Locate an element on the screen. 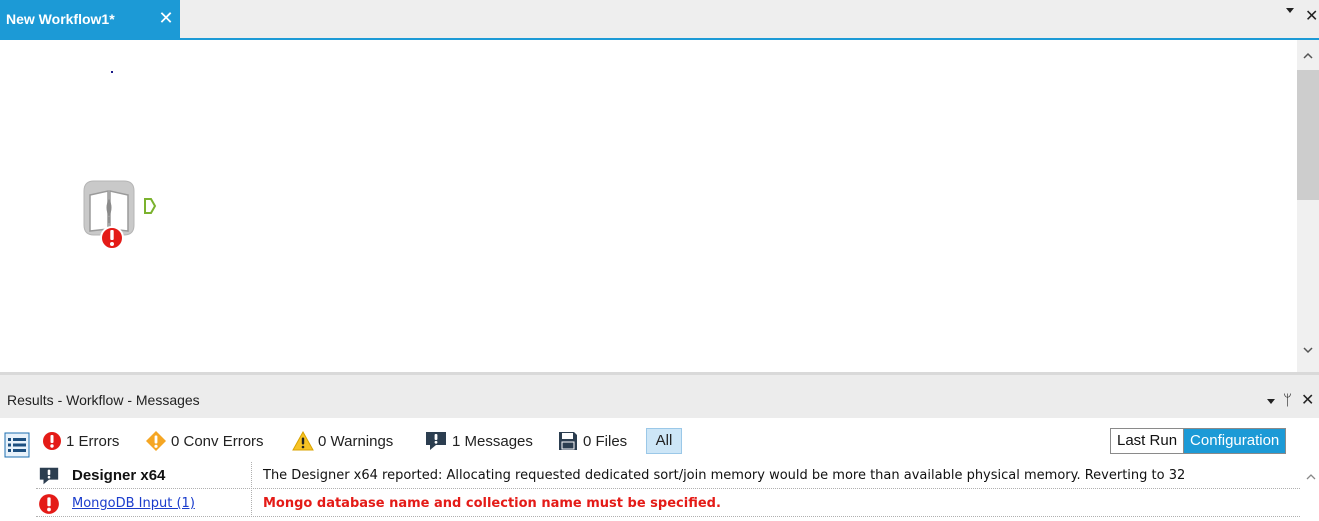  panel-close-icon: ✕ is located at coordinates (1307, 399).